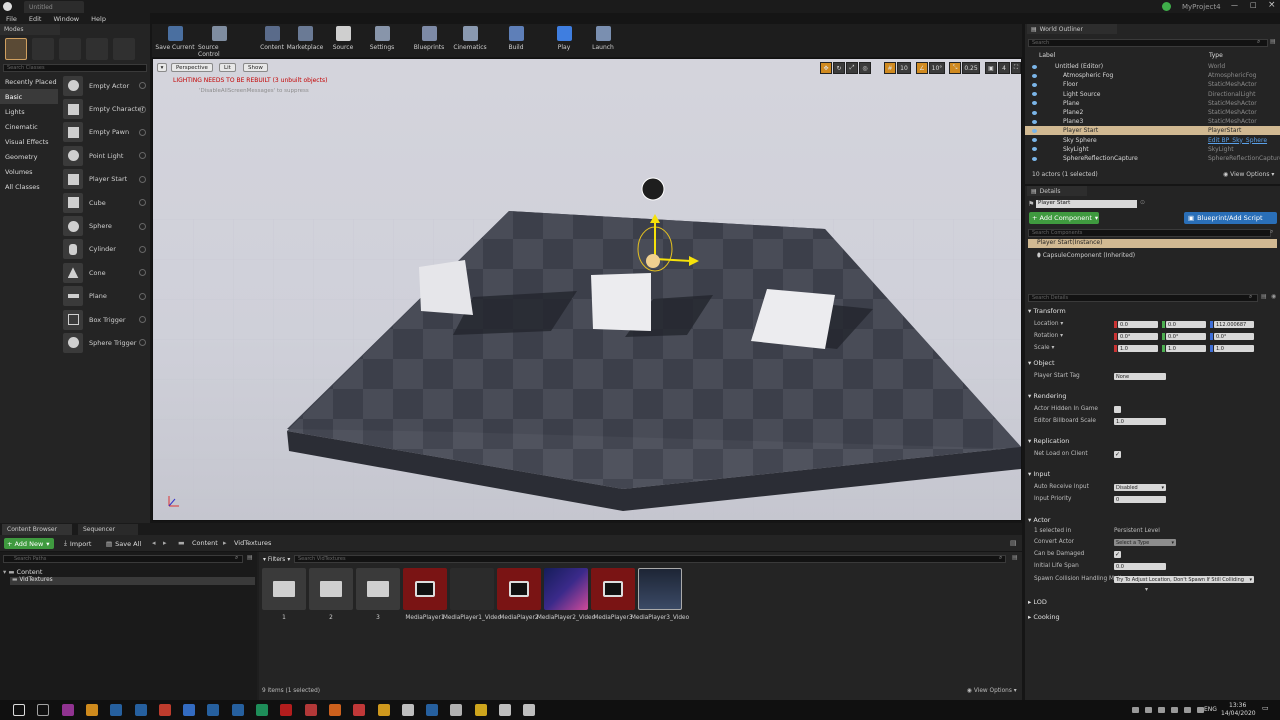 The width and height of the screenshot is (1280, 720). What do you see at coordinates (305, 38) in the screenshot?
I see `toolbar-marketplace-button: Marketplace` at bounding box center [305, 38].